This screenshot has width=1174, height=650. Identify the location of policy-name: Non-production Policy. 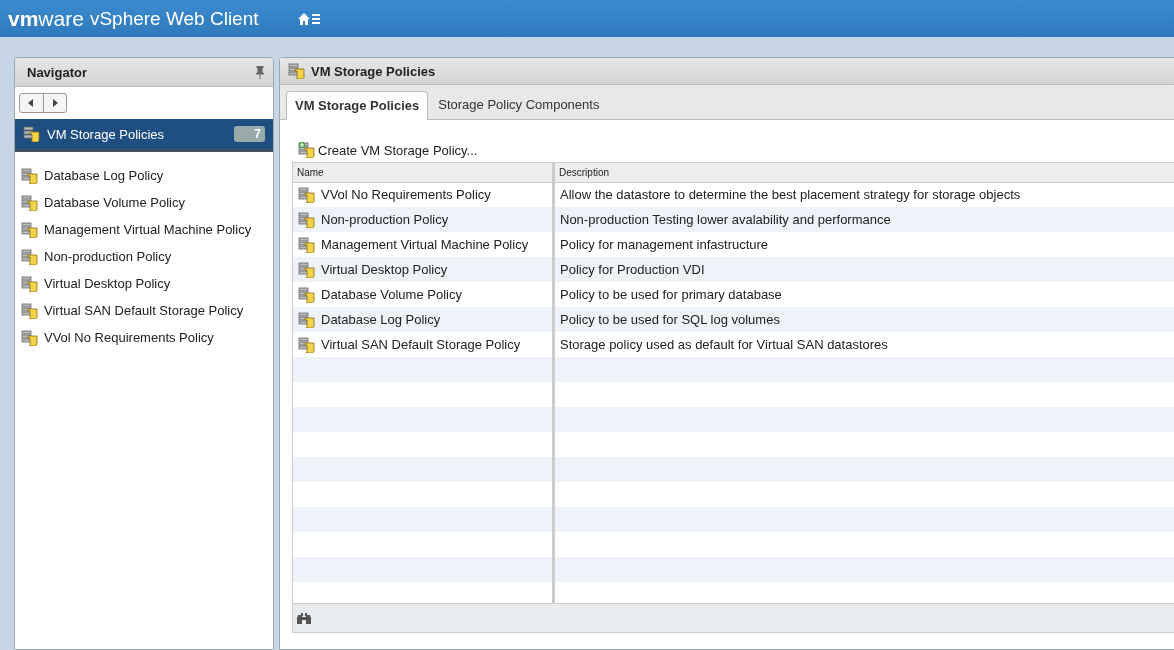
(385, 219).